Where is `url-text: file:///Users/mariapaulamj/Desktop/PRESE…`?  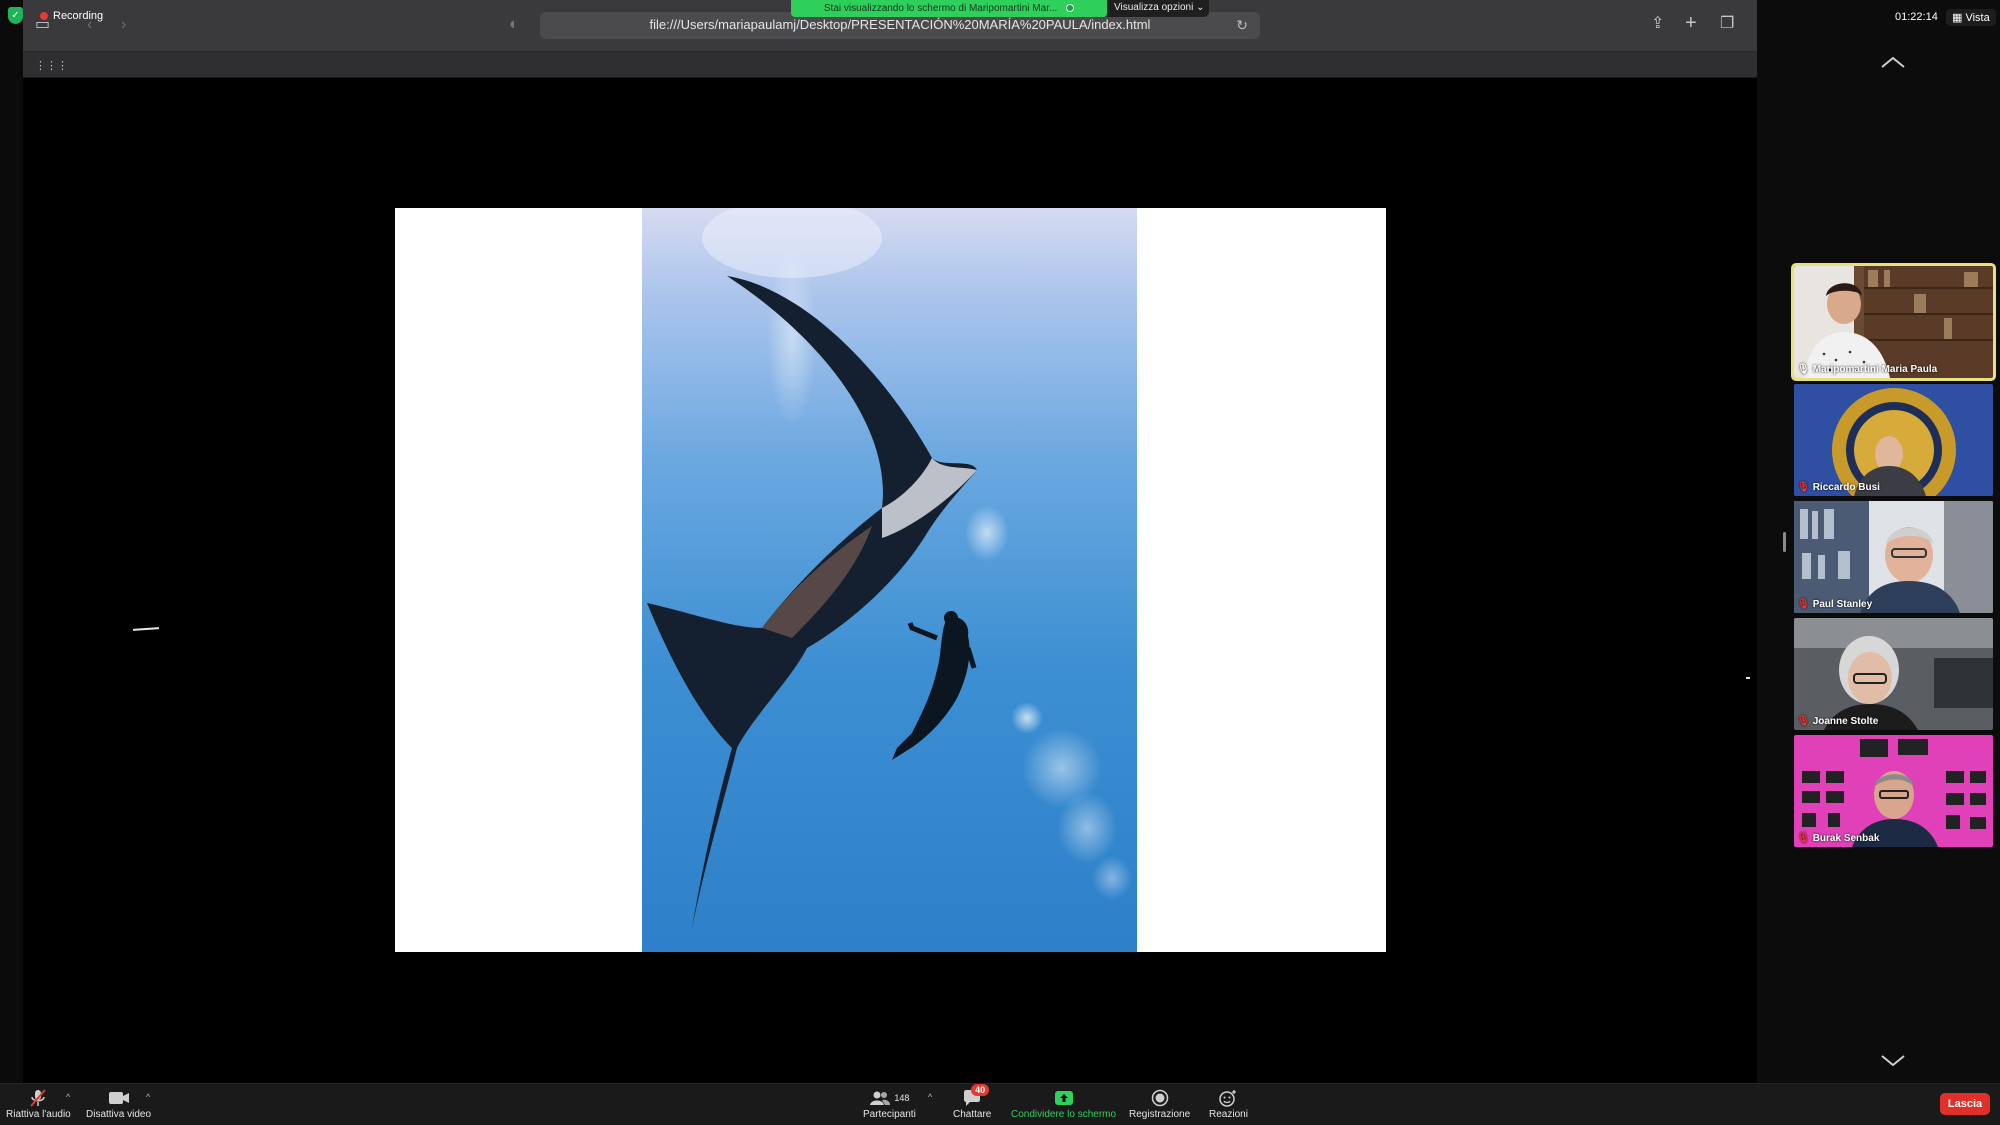
url-text: file:///Users/mariapaulamj/Desktop/PRESE… is located at coordinates (900, 24).